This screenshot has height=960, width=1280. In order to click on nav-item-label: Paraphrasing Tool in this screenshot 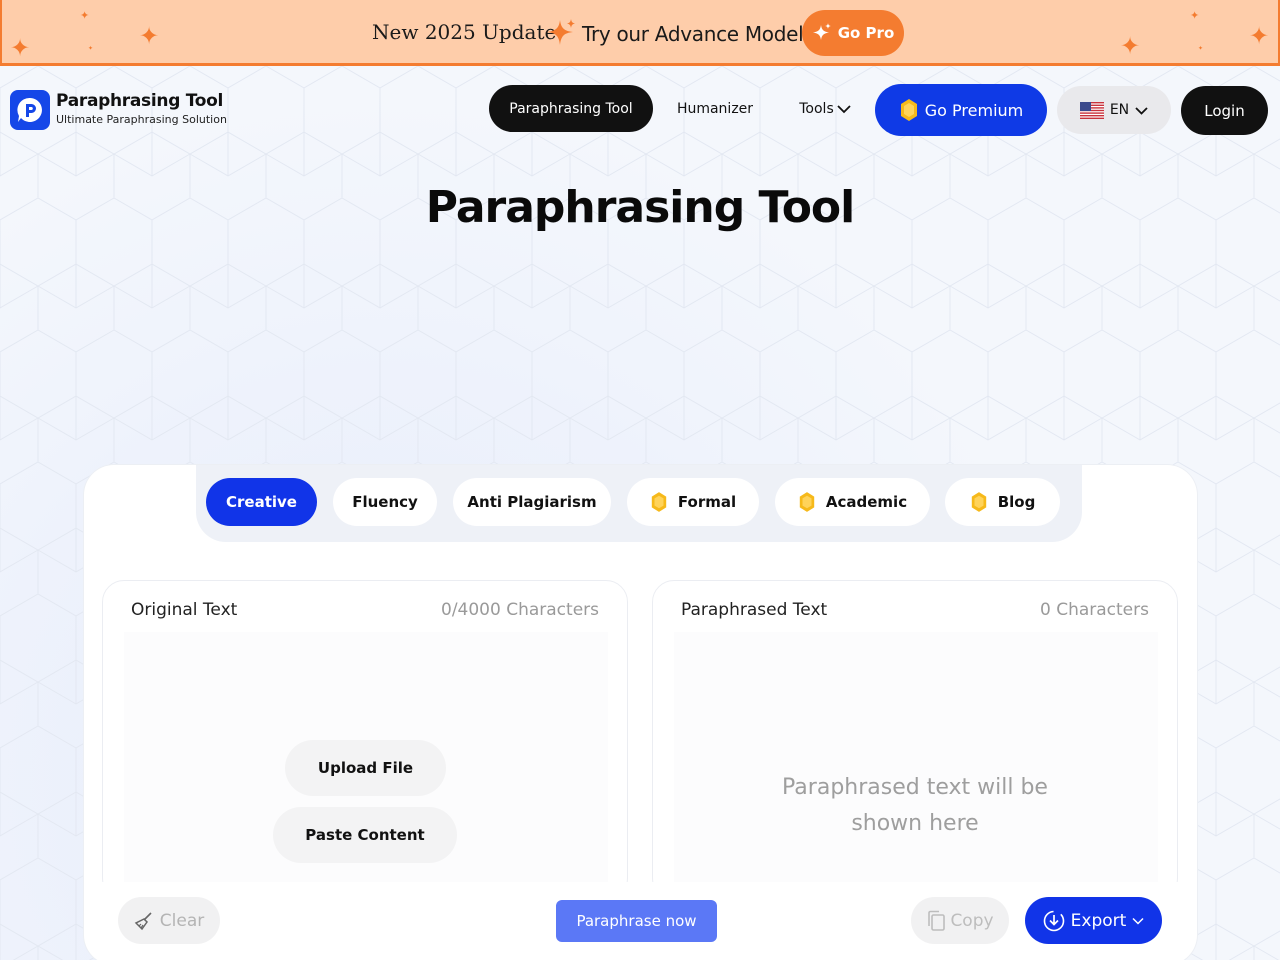, I will do `click(571, 108)`.